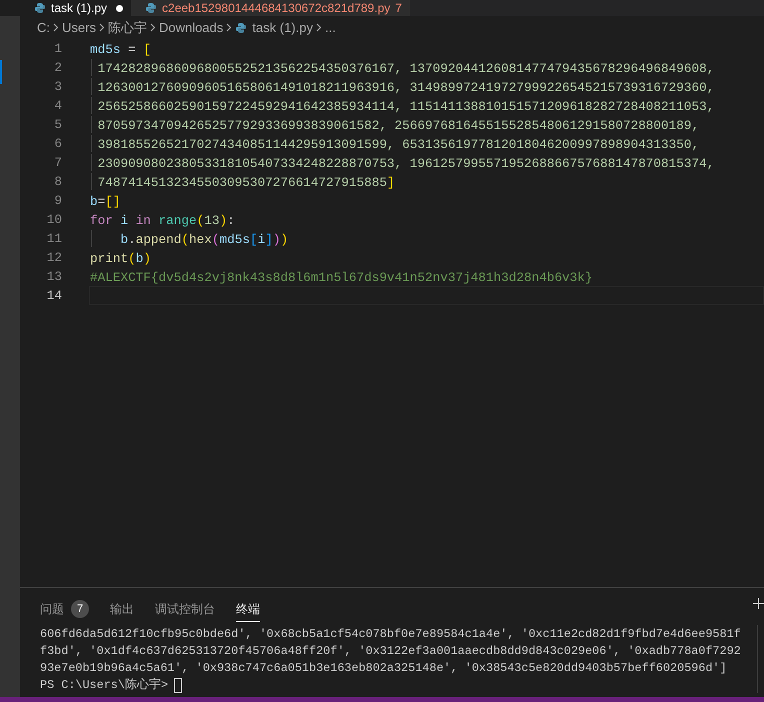 The image size is (764, 702). What do you see at coordinates (104, 685) in the screenshot?
I see `terminal-prompt: PS C:\Users\陈心宇>` at bounding box center [104, 685].